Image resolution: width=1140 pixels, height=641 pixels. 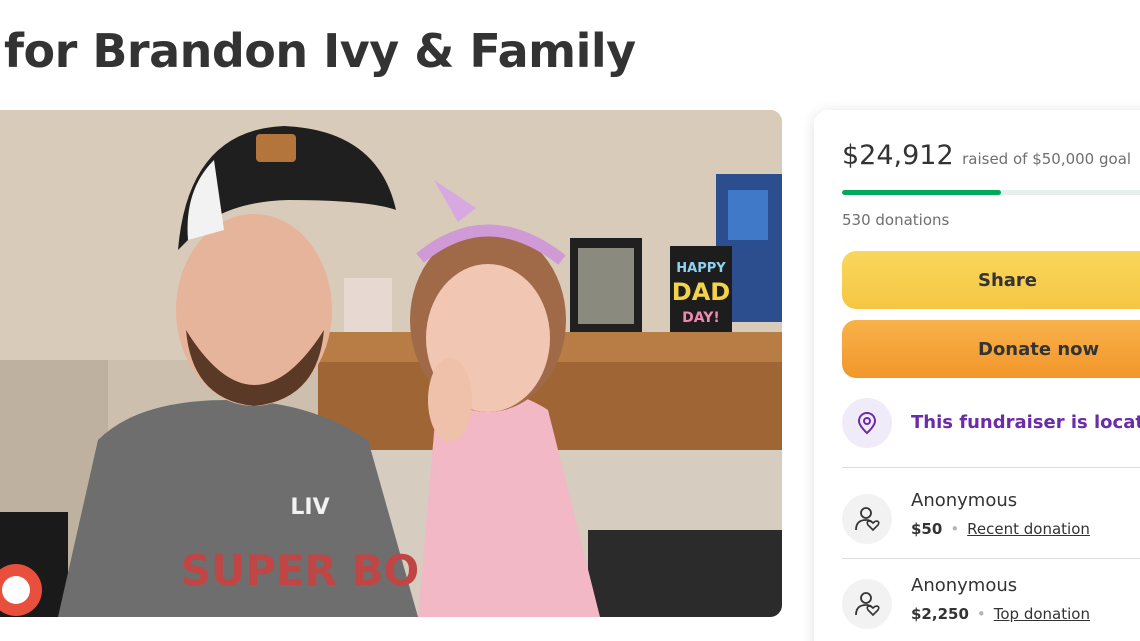 What do you see at coordinates (309, 507) in the screenshot?
I see `shirt-text-liv: LIV` at bounding box center [309, 507].